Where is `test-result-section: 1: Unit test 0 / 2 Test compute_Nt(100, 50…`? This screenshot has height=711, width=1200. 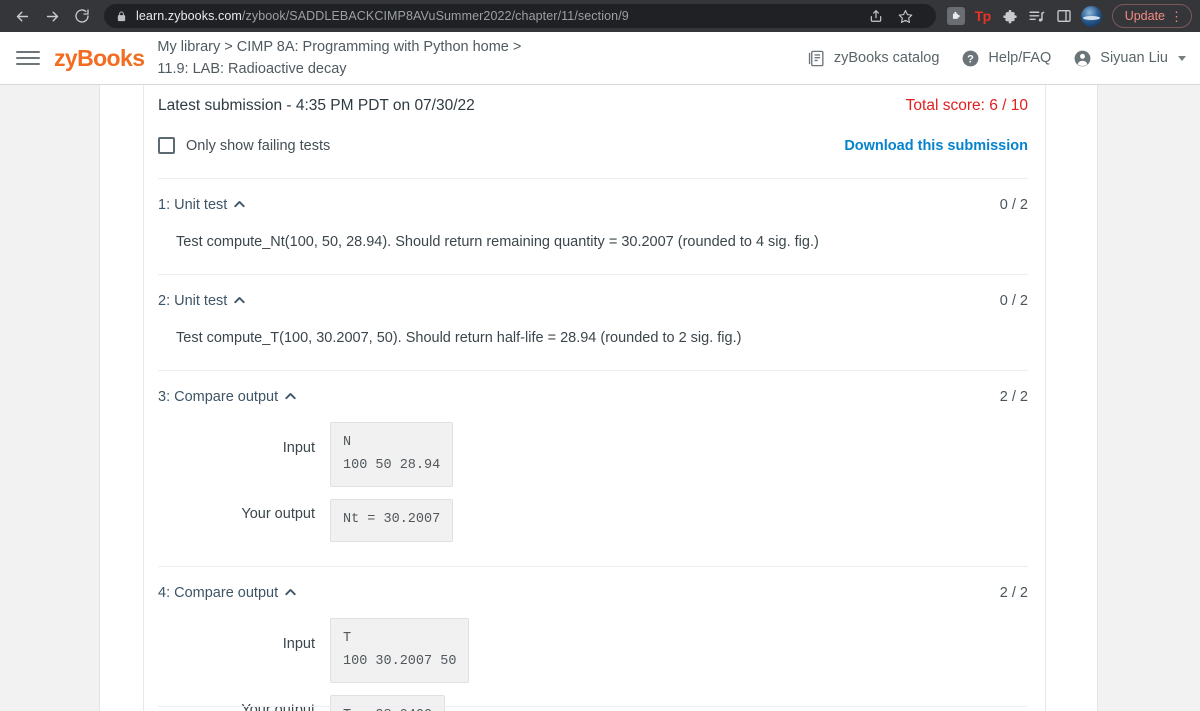
test-result-section: 1: Unit test 0 / 2 Test compute_Nt(100, 50… is located at coordinates (593, 214).